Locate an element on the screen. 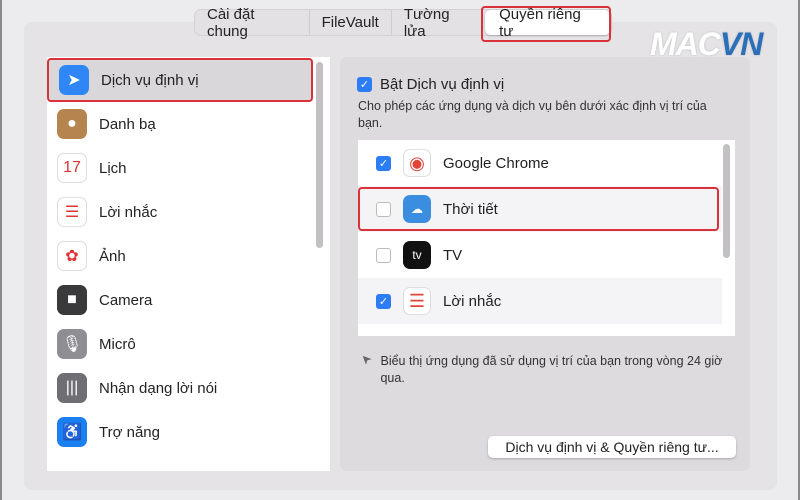  app-row: ✓ ☰ Lời nhắc is located at coordinates (540, 301).